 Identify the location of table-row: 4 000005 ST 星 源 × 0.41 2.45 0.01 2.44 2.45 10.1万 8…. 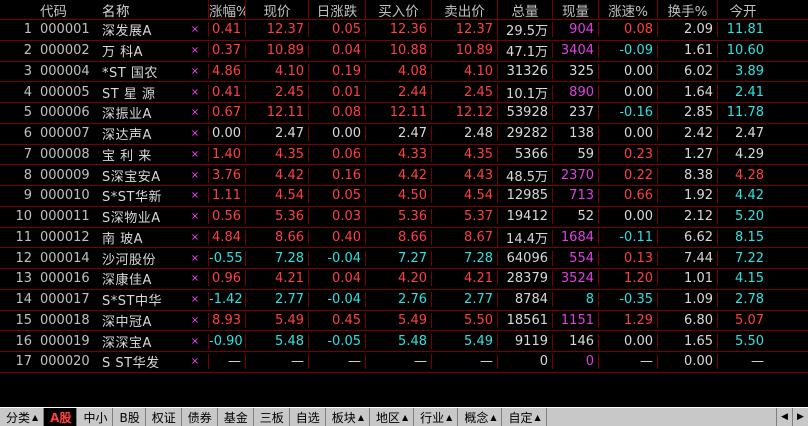
(404, 92).